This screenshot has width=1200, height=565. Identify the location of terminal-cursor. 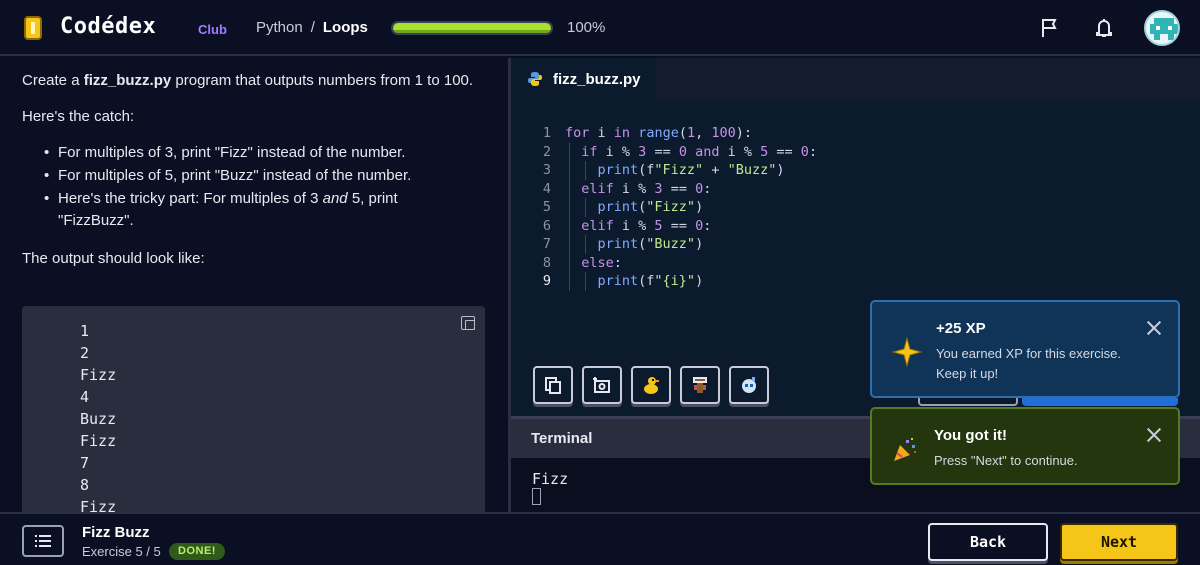
(536, 496).